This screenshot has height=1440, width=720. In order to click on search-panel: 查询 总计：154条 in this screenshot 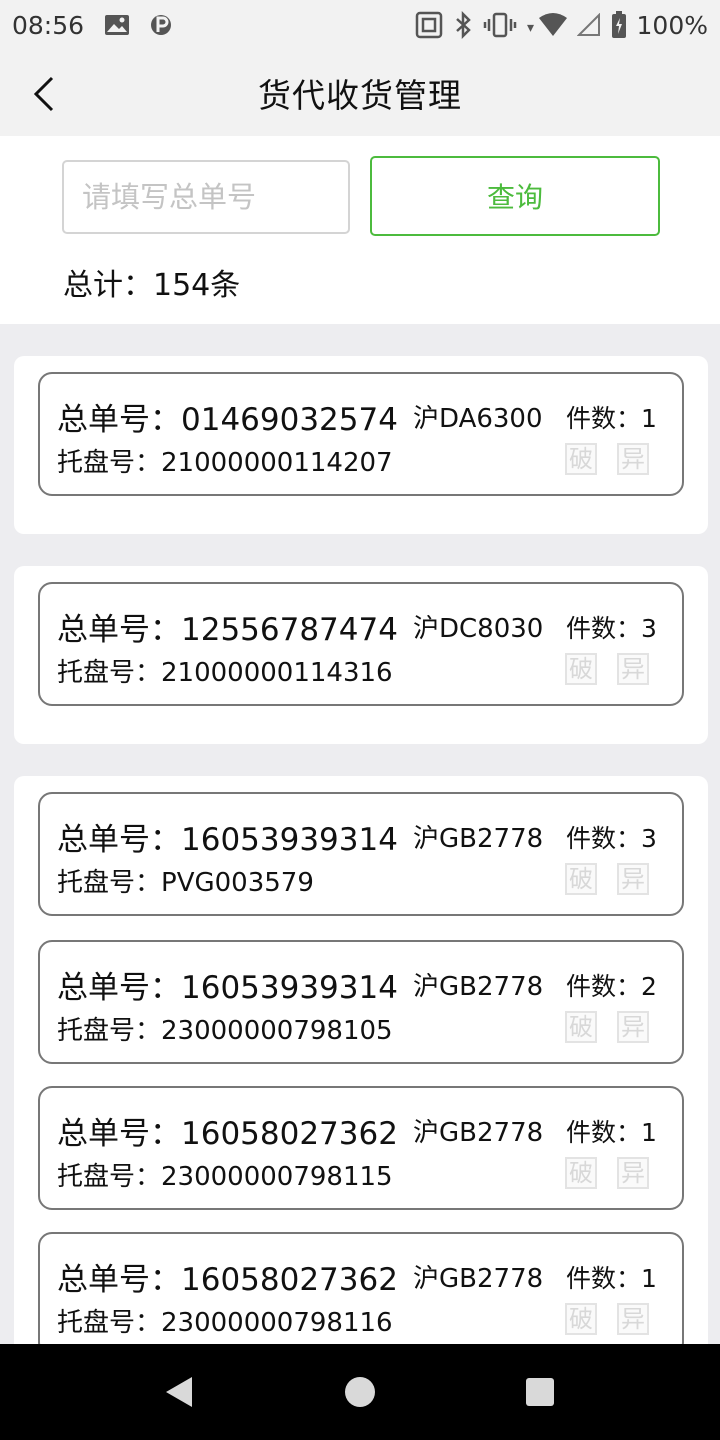, I will do `click(360, 230)`.